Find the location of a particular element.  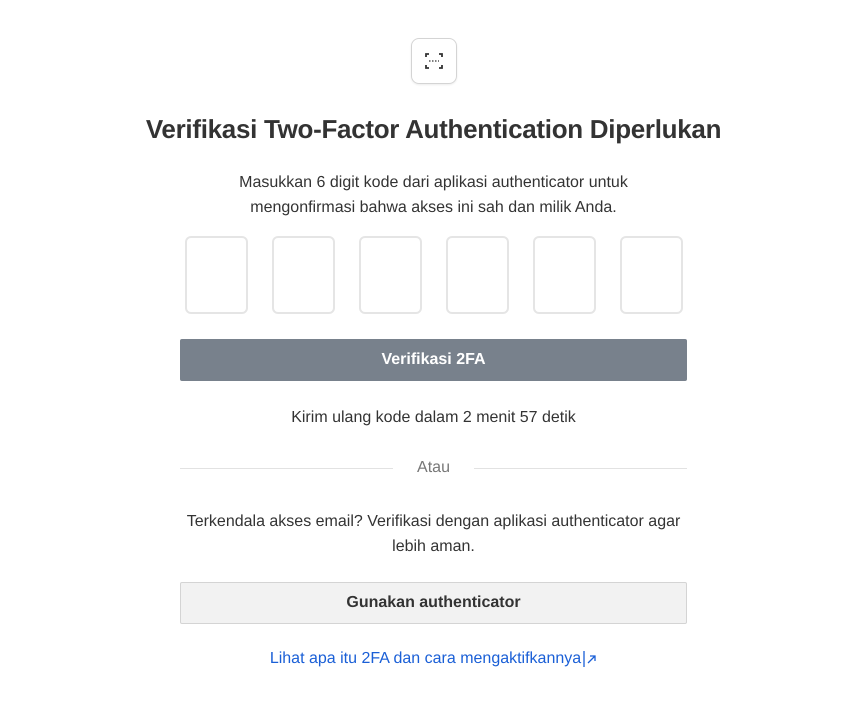

alternative-text: Terkendala akses email? Verifikasi dengan aplikasi authenticator agar lebih aman. is located at coordinates (434, 534).